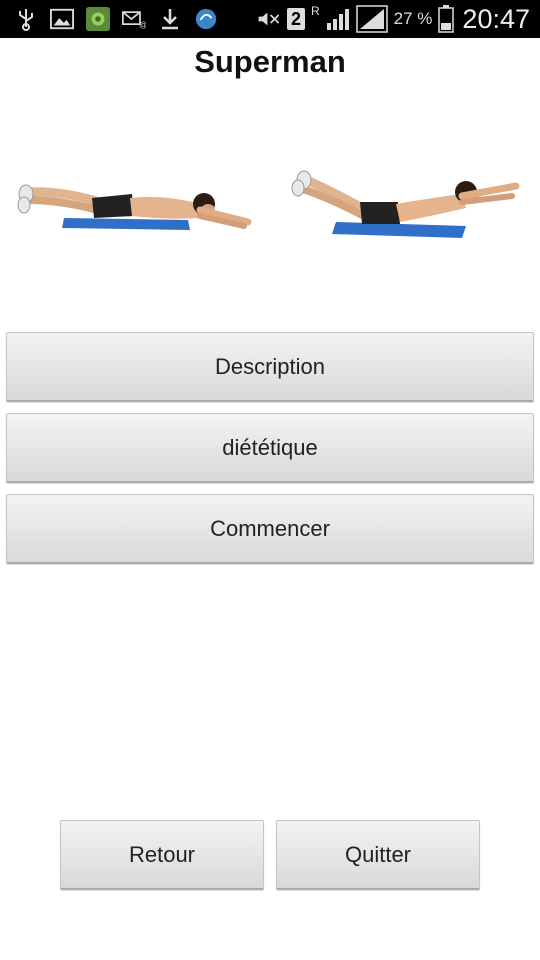 The image size is (540, 960). I want to click on download-icon, so click(170, 19).